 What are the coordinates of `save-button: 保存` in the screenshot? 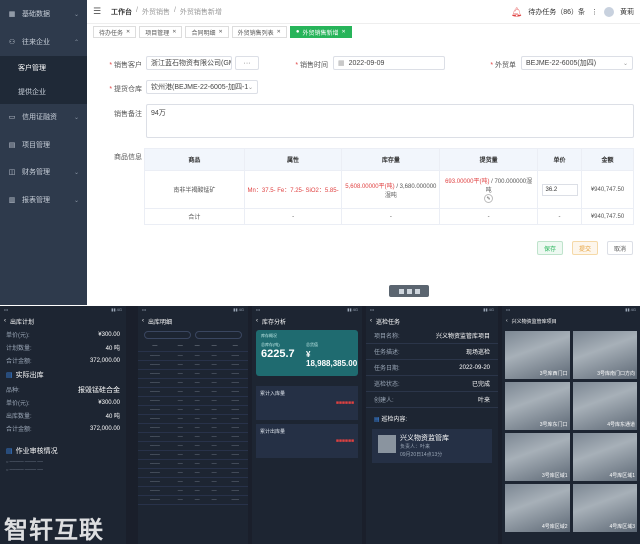 It's located at (550, 248).